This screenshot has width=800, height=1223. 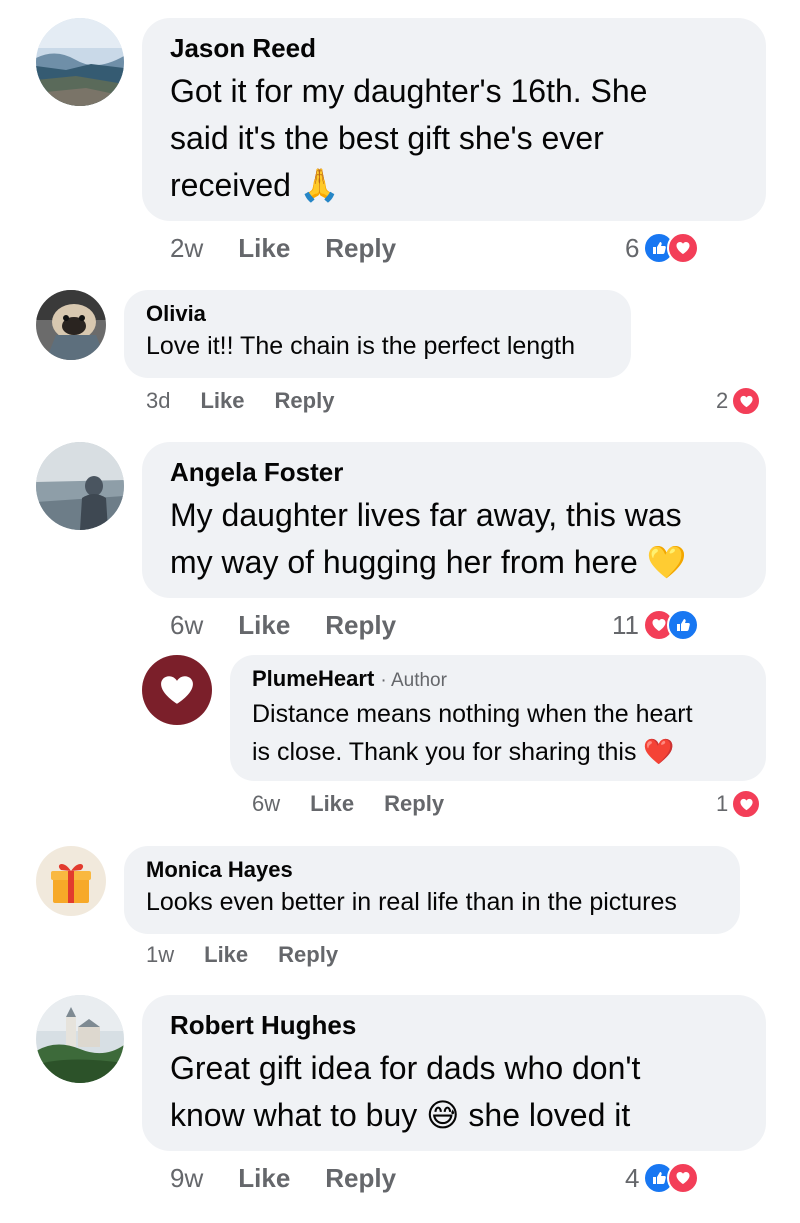 What do you see at coordinates (266, 804) in the screenshot?
I see `reply-time: 6w` at bounding box center [266, 804].